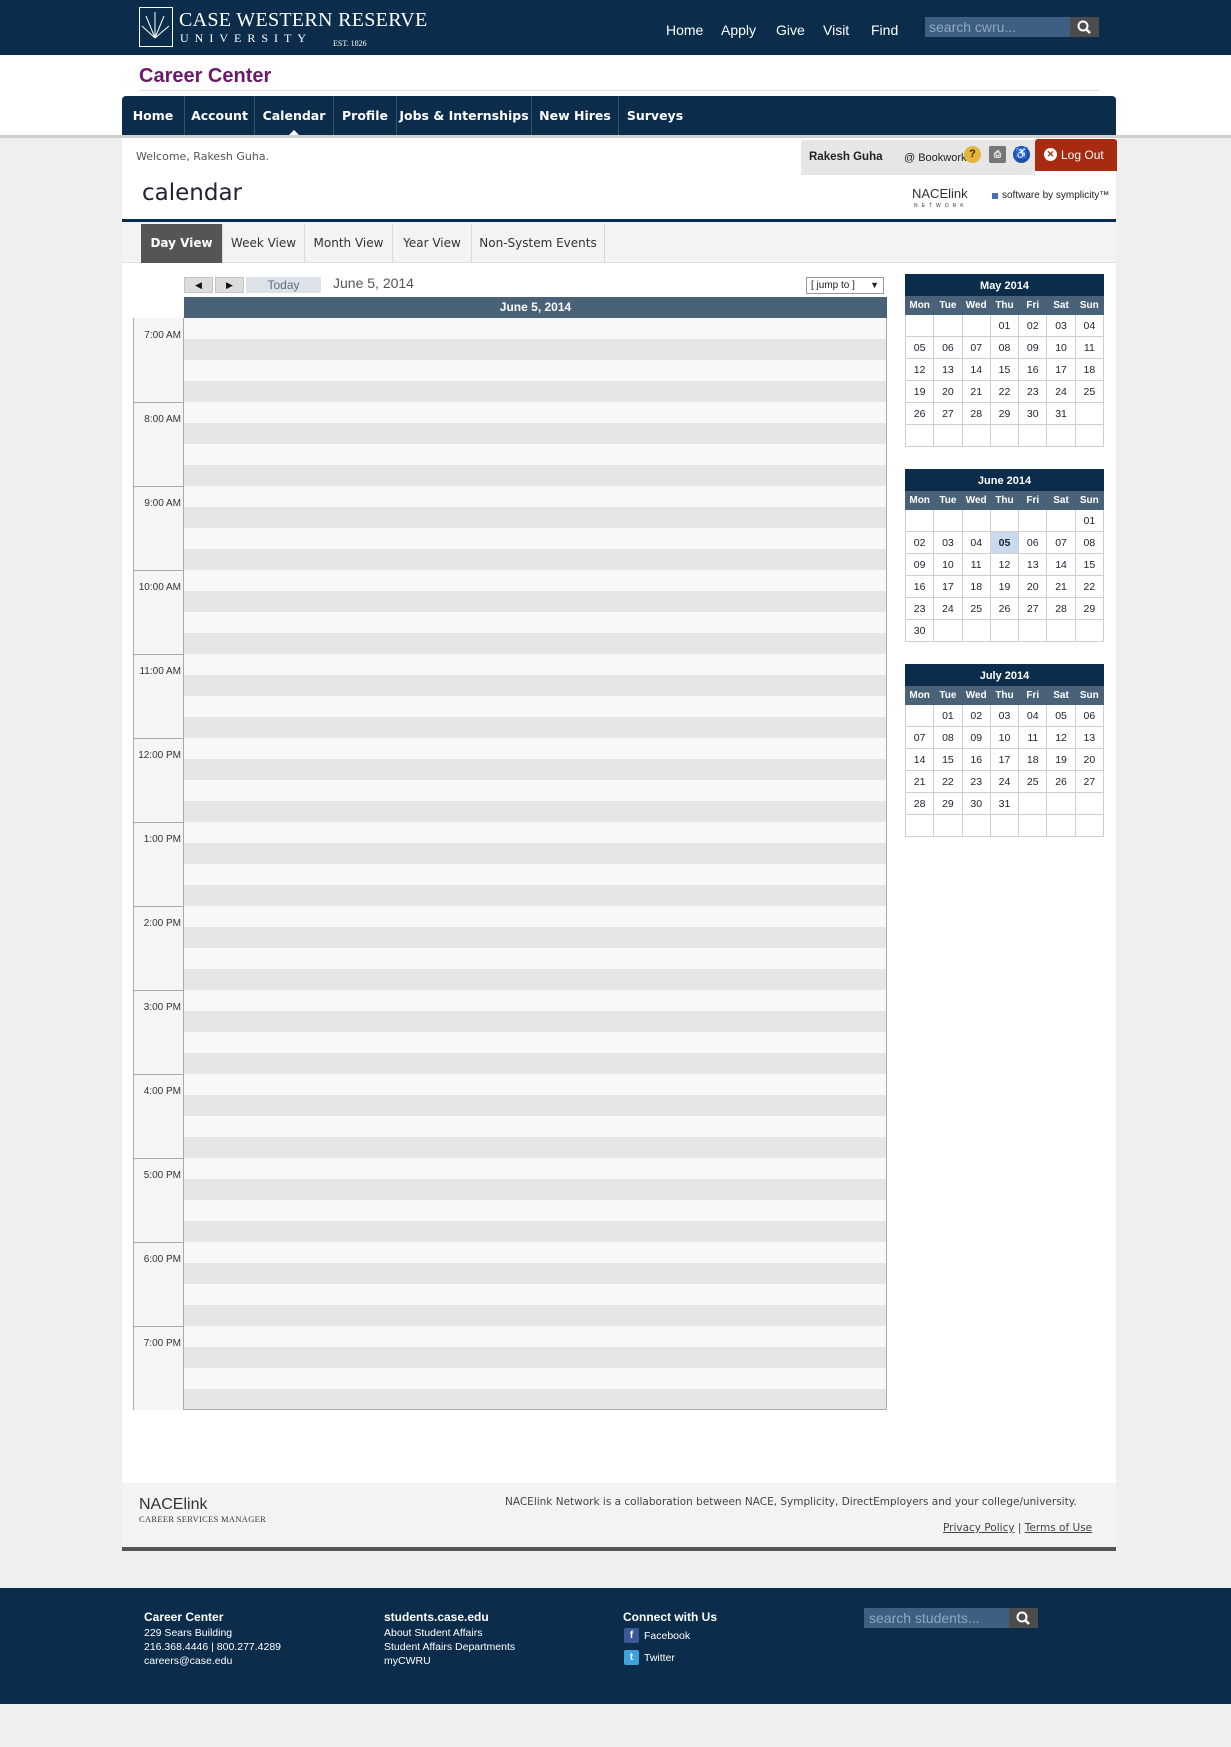 The image size is (1231, 1747). I want to click on career-center-title: Career Center, so click(205, 76).